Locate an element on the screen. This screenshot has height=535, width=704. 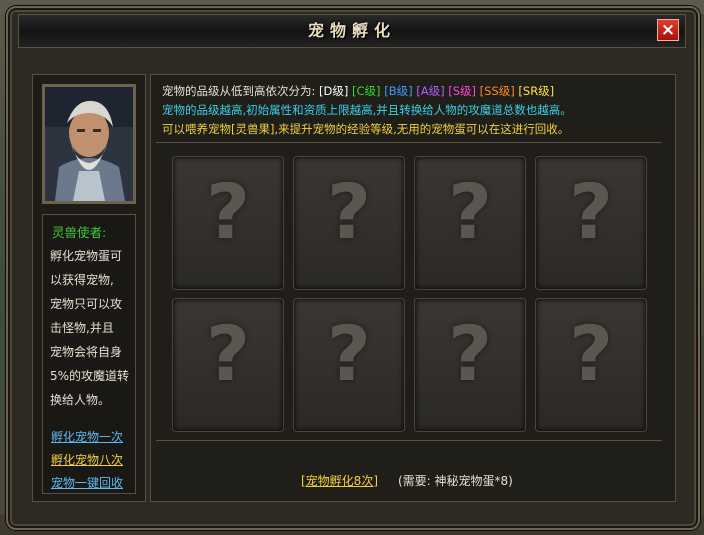
grade-info-prefix: 宠物的品级从低到高依次分为: is located at coordinates (239, 91).